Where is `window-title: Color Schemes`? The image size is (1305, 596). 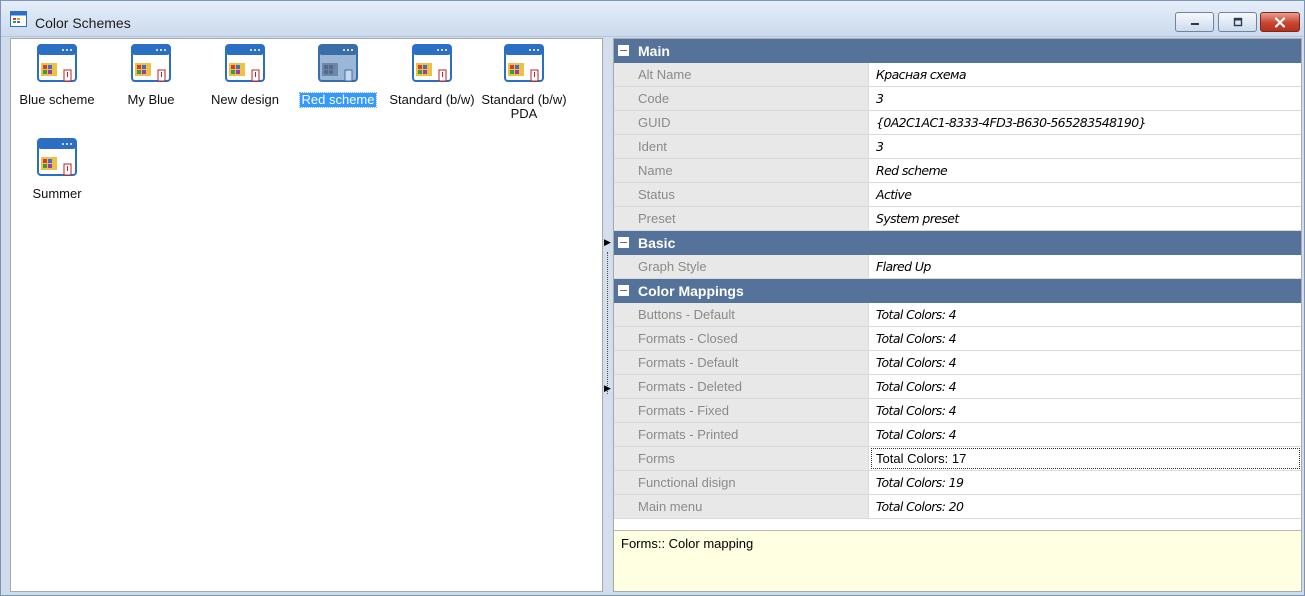
window-title: Color Schemes is located at coordinates (83, 23).